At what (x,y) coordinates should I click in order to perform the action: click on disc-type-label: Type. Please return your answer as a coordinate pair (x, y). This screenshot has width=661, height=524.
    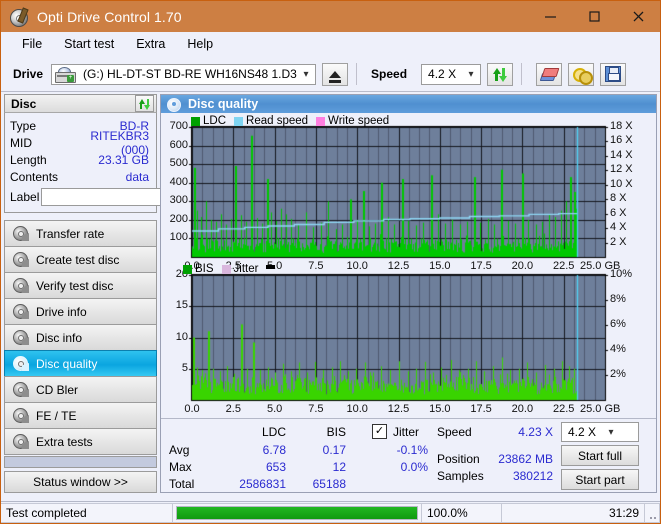
    Looking at the image, I should click on (23, 125).